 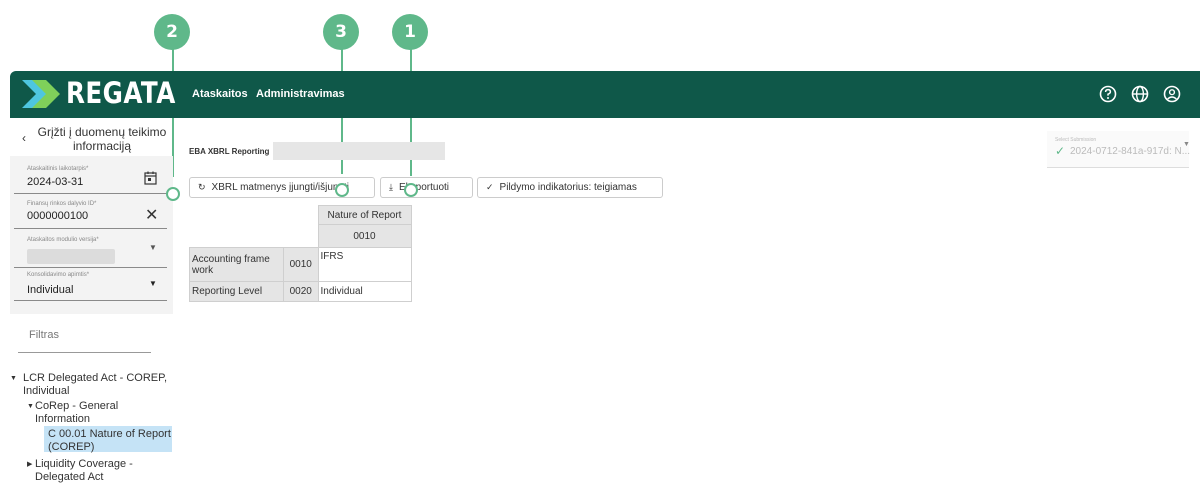 I want to click on fill-indicator-label: Pildymo indikatorius: teigiamas, so click(x=568, y=187).